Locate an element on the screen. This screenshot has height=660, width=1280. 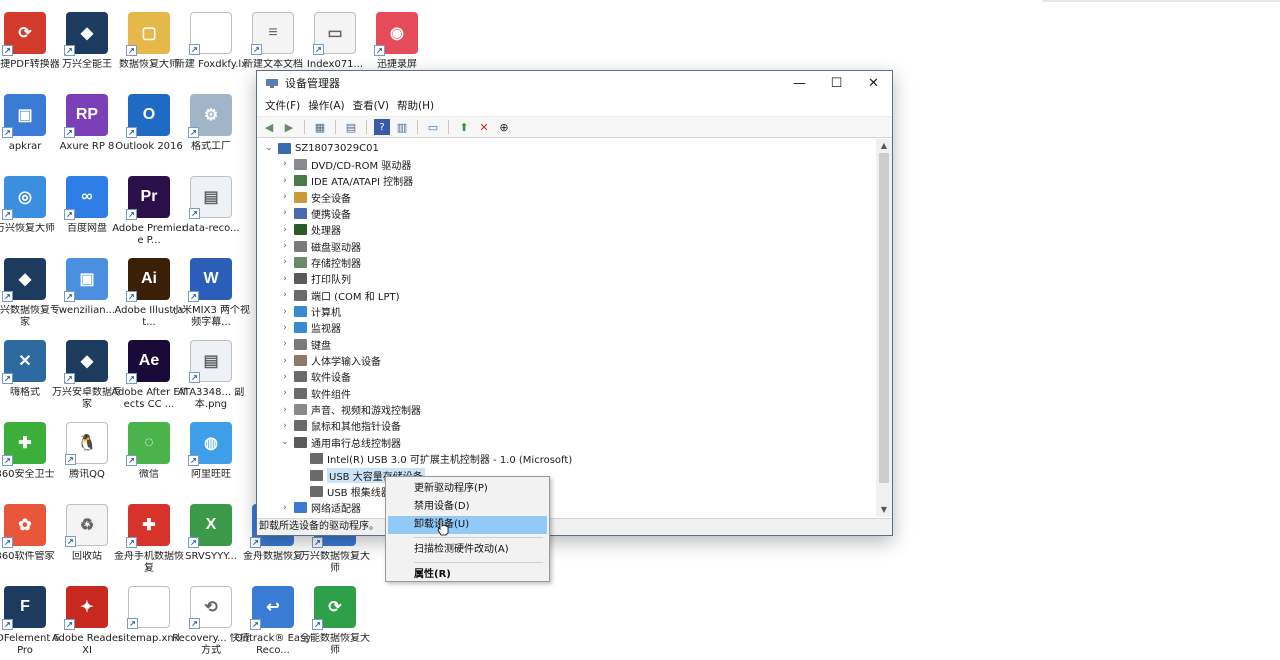
close-button: ✕ is located at coordinates (873, 83).